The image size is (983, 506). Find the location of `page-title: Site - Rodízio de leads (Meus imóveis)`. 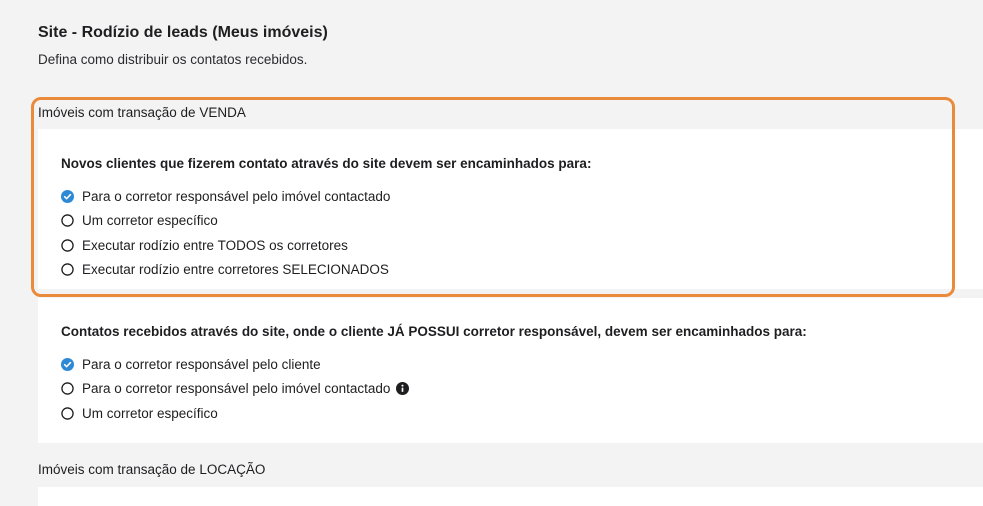

page-title: Site - Rodízio de leads (Meus imóveis) is located at coordinates (183, 32).